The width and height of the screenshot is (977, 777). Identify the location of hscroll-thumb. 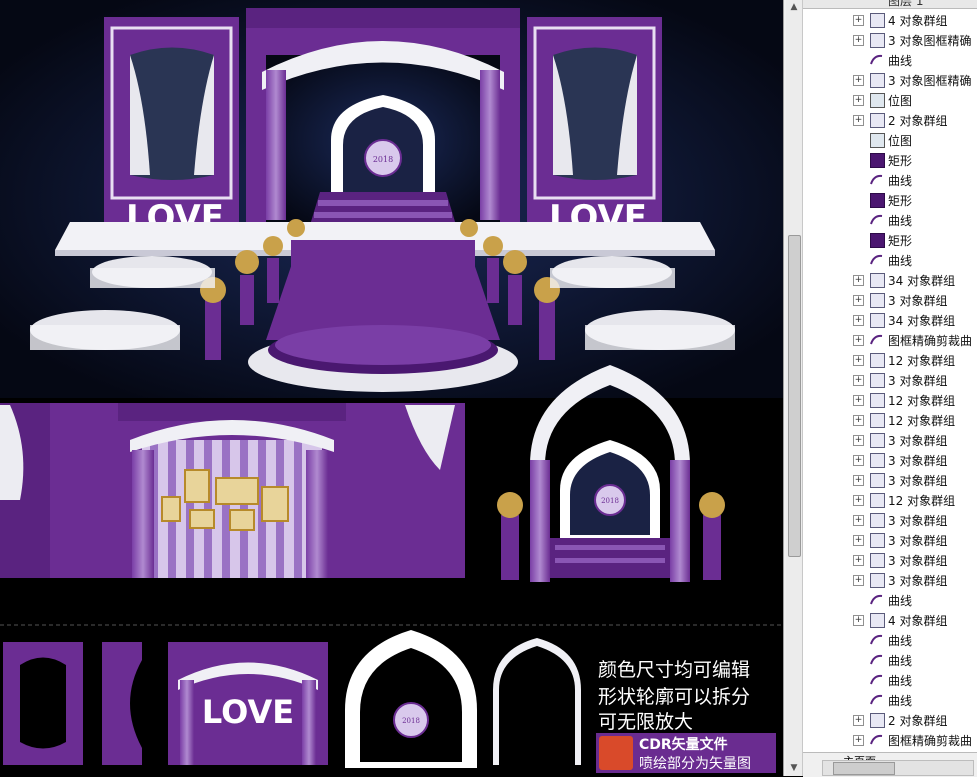
(864, 768).